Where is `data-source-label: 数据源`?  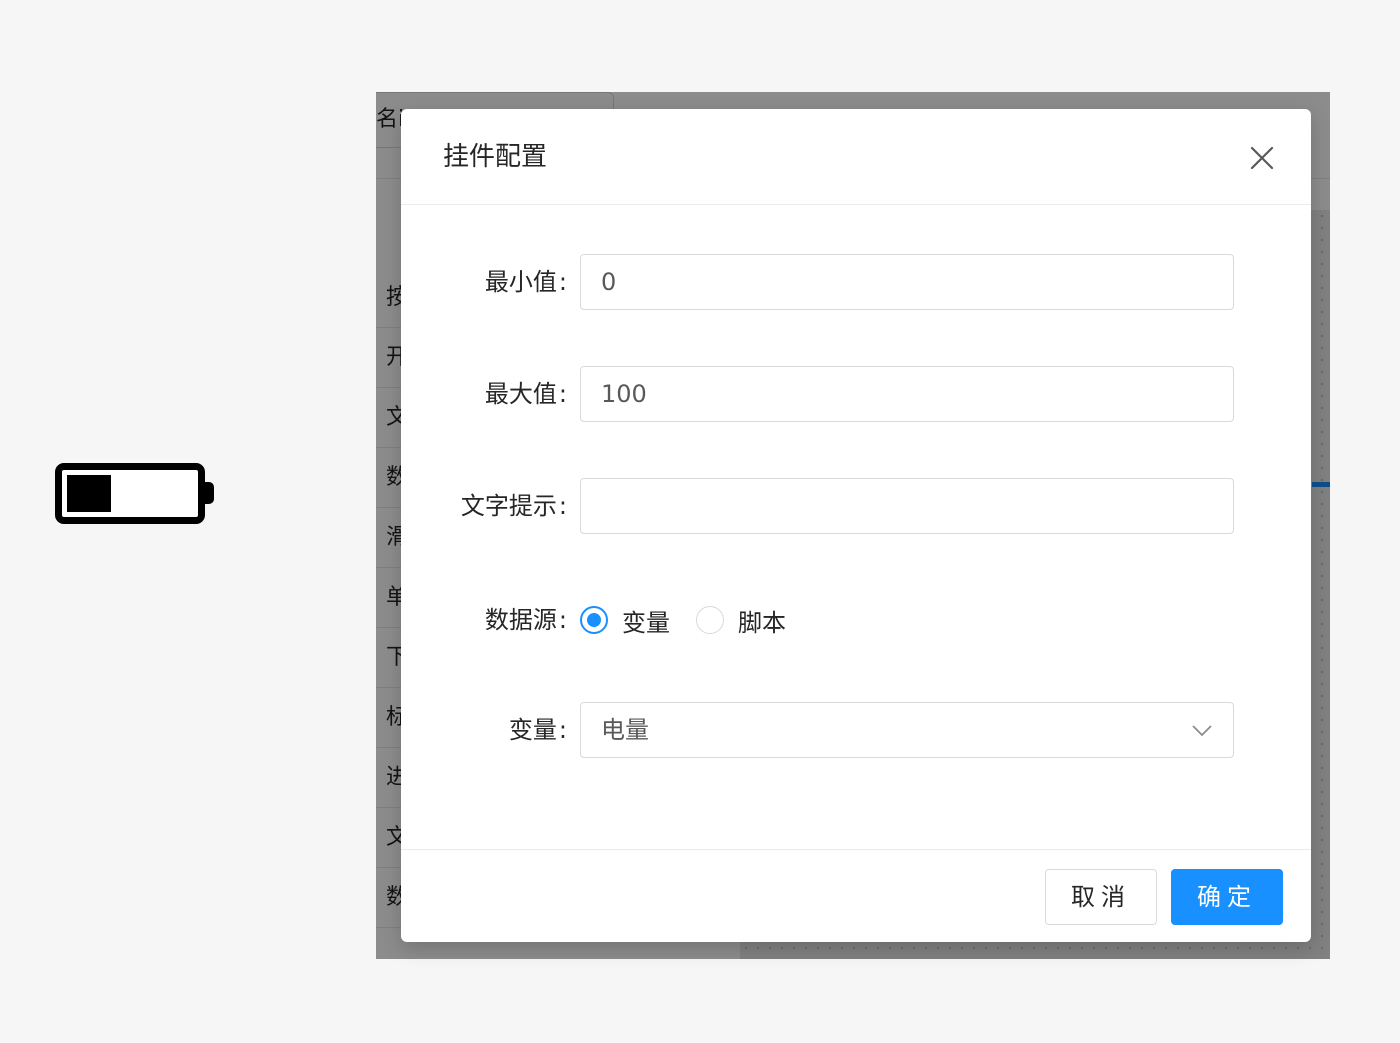 data-source-label: 数据源 is located at coordinates (526, 620).